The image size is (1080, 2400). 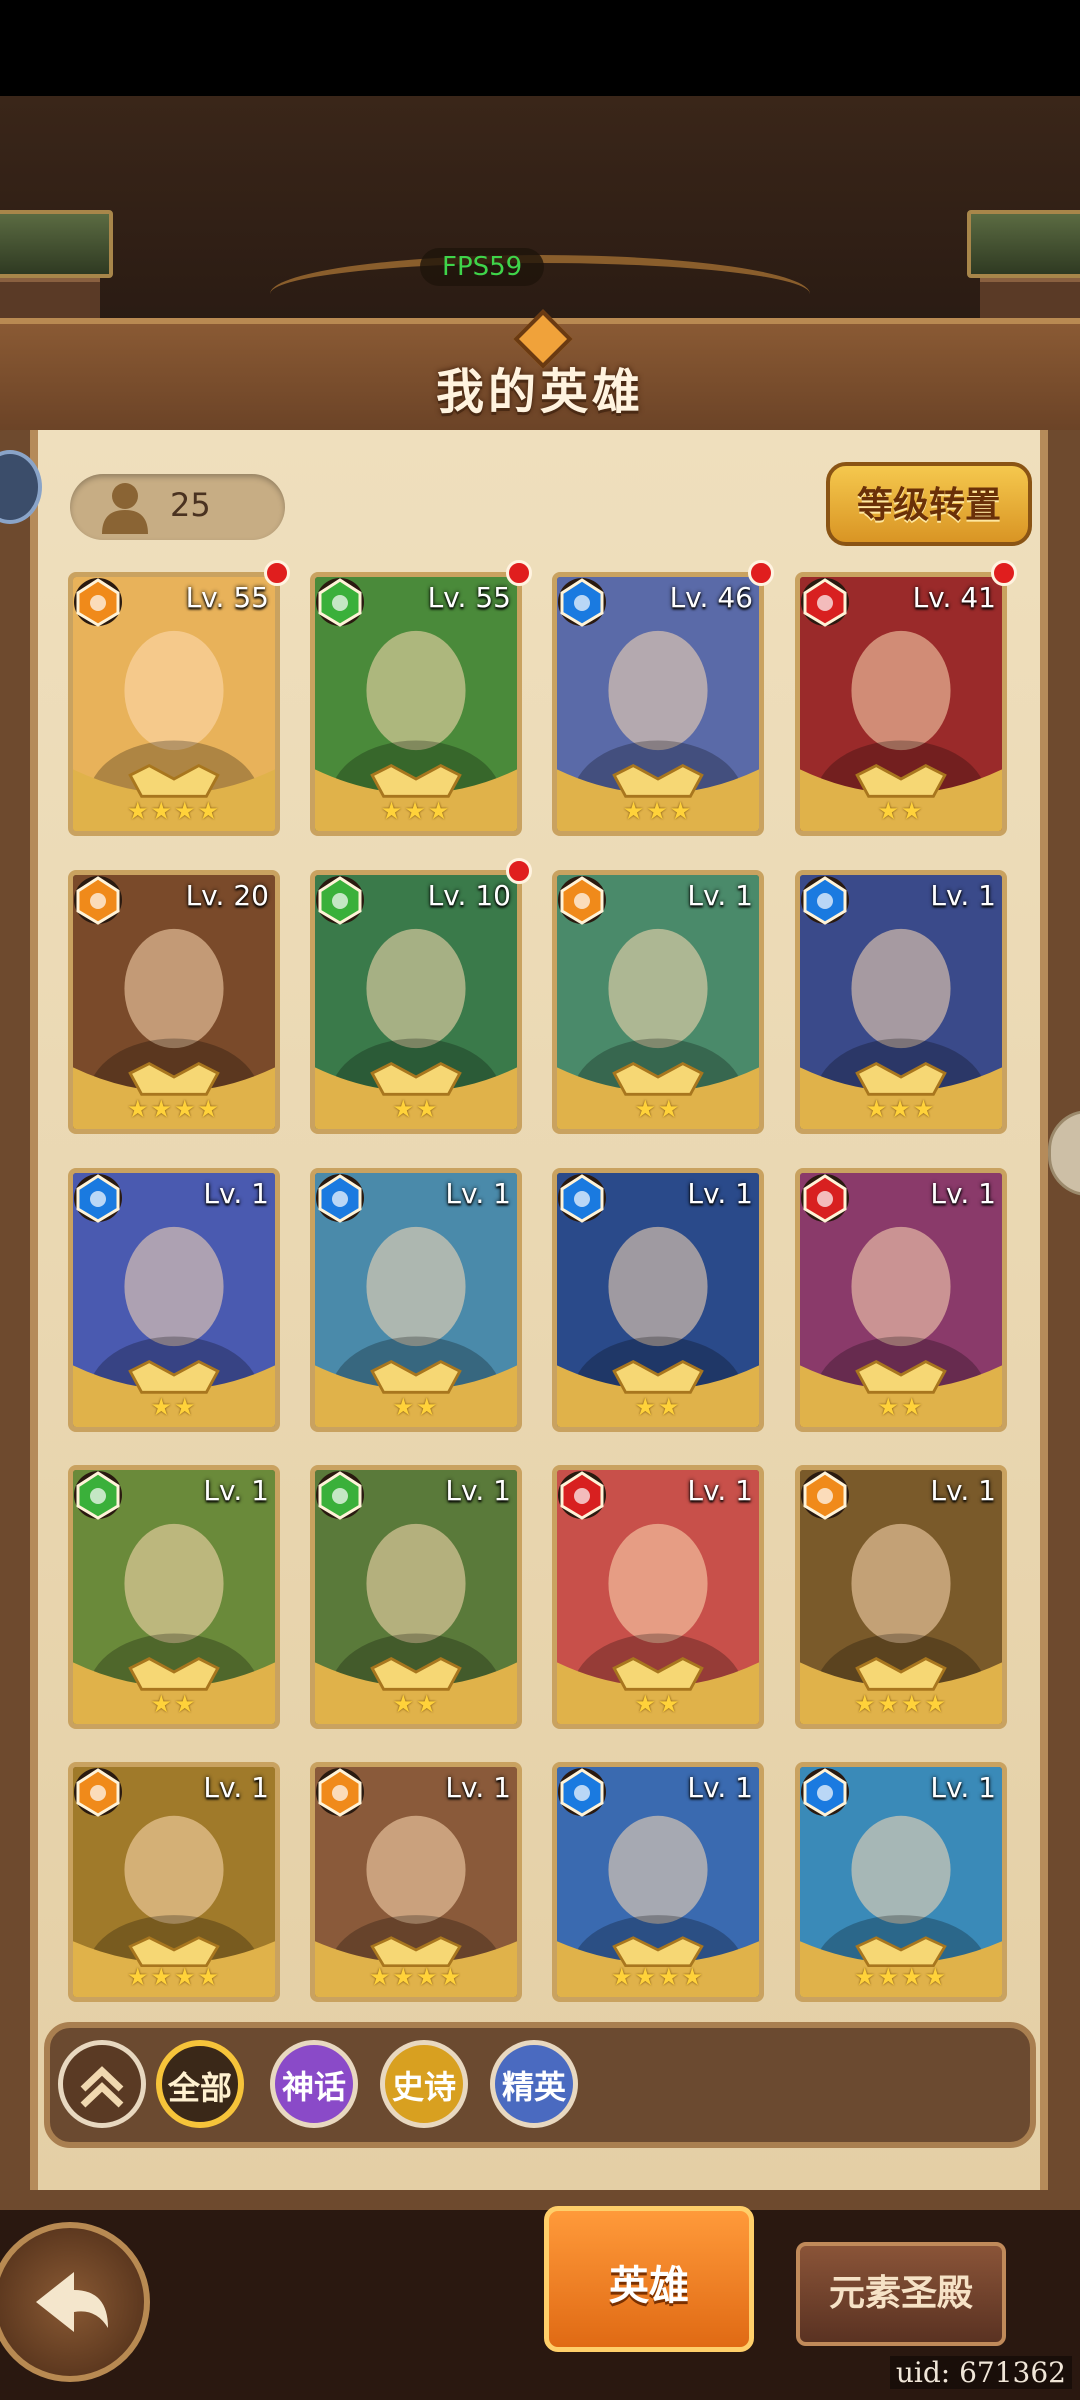 What do you see at coordinates (539, 392) in the screenshot?
I see `page-title: 我的英雄` at bounding box center [539, 392].